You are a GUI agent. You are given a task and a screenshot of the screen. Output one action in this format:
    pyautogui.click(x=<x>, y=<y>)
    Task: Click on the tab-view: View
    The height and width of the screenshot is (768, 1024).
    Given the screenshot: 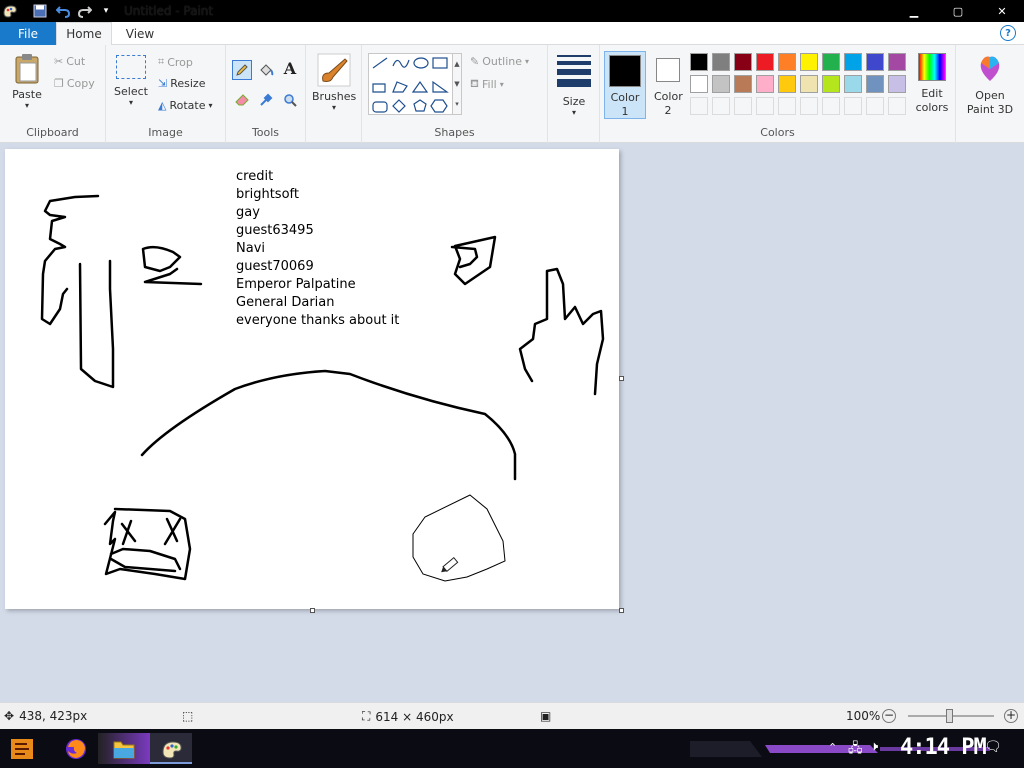 What is the action you would take?
    pyautogui.click(x=140, y=33)
    